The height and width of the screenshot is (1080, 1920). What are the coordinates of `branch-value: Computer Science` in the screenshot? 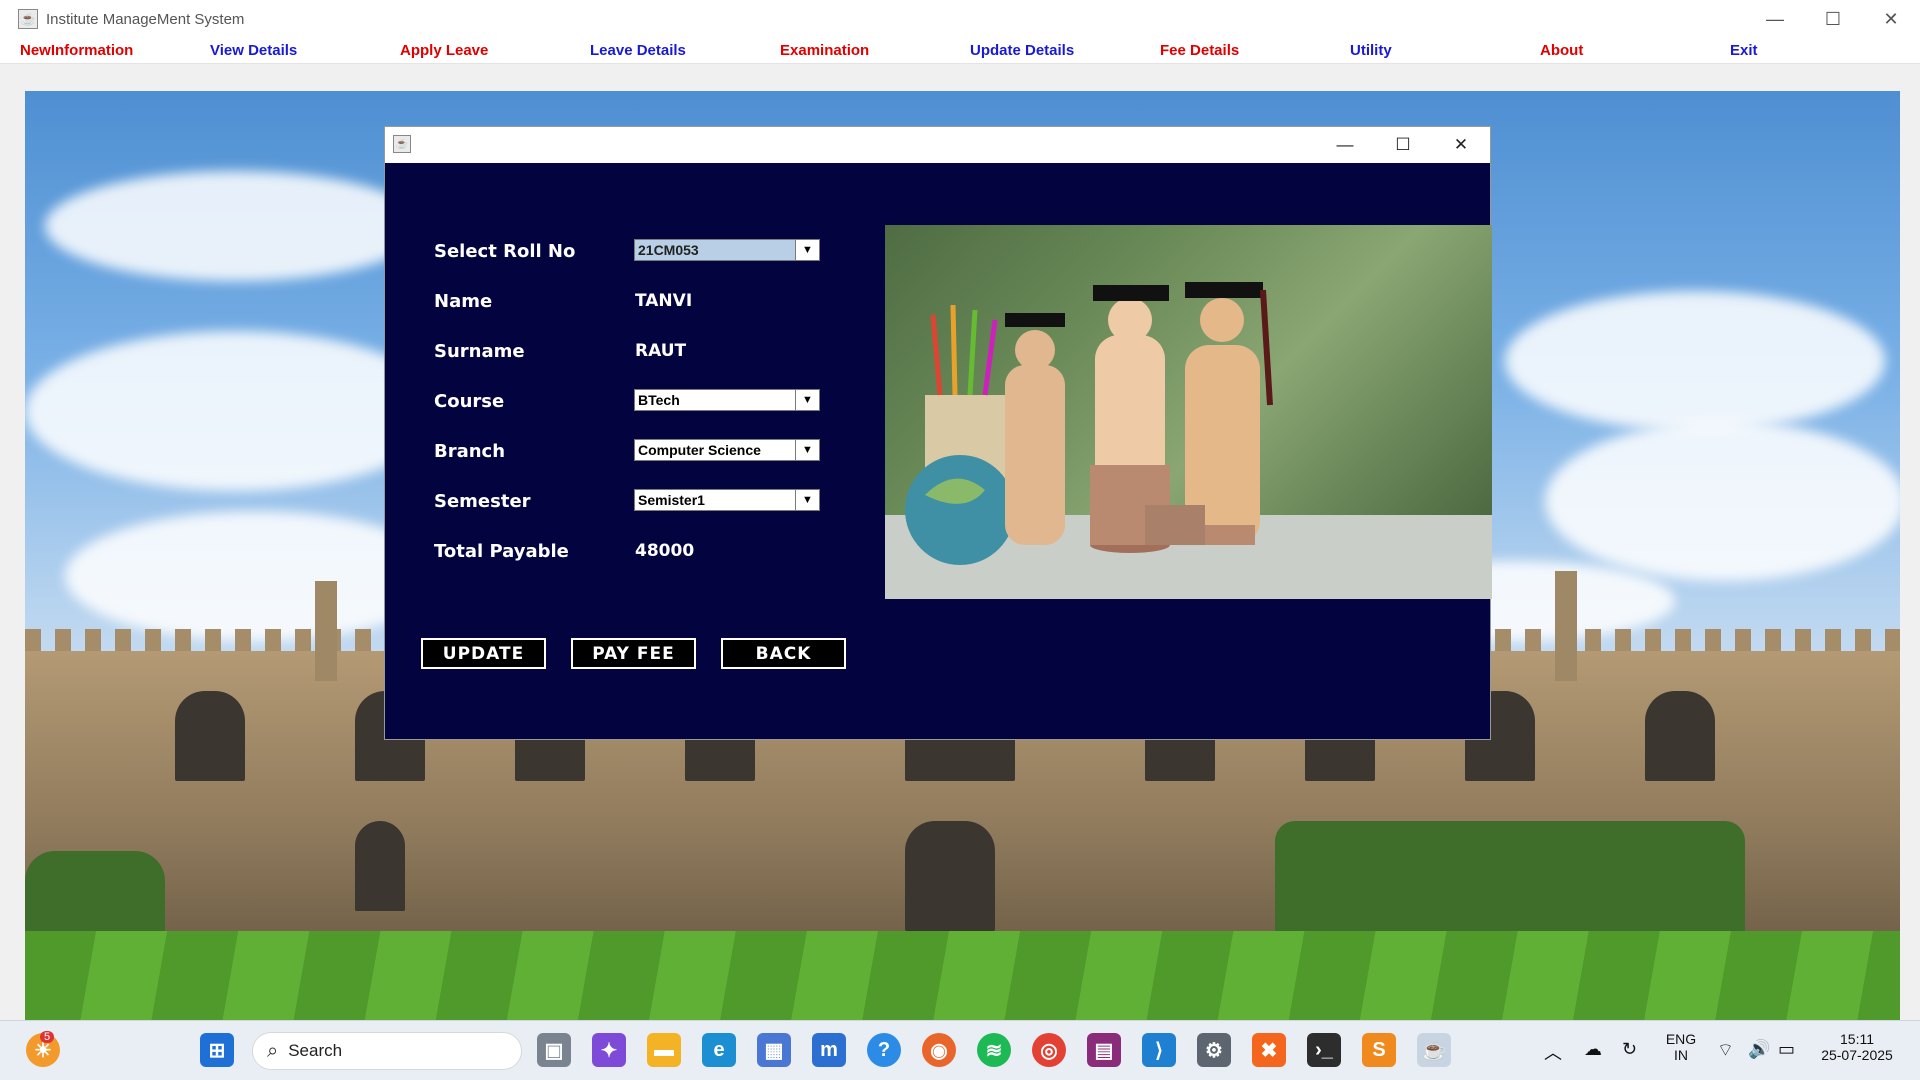 It's located at (699, 450).